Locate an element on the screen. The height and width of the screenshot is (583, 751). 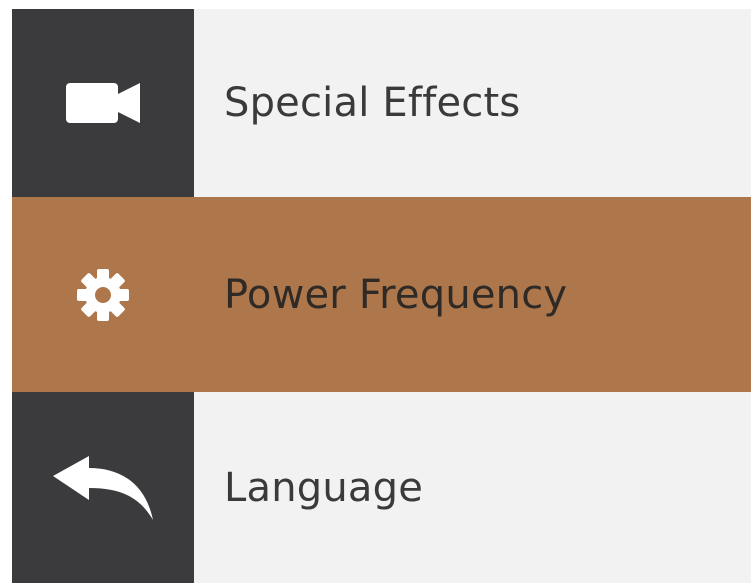
video-camera-icon is located at coordinates (103, 103).